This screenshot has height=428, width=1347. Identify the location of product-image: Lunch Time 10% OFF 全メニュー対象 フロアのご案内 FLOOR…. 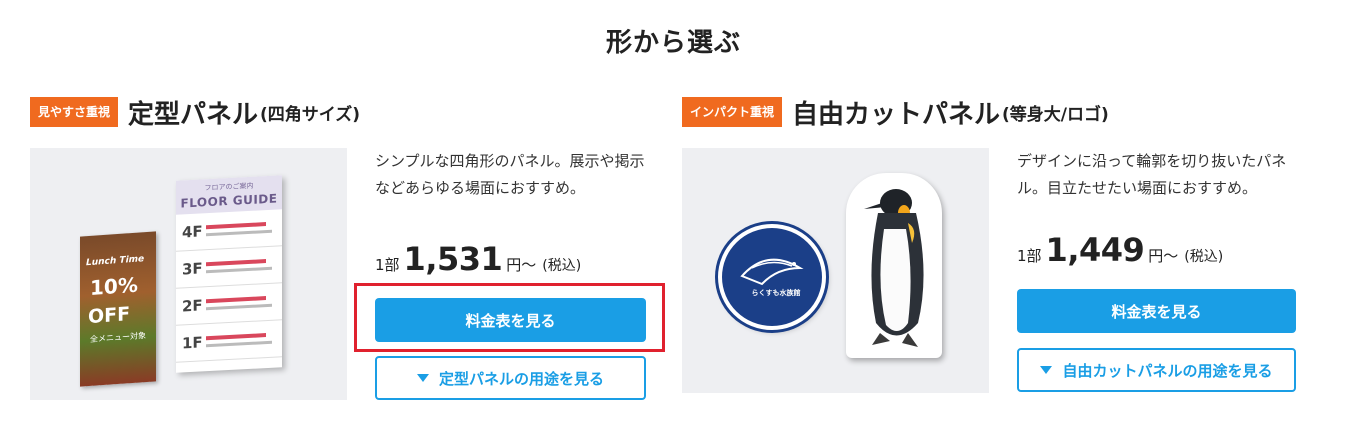
(188, 274).